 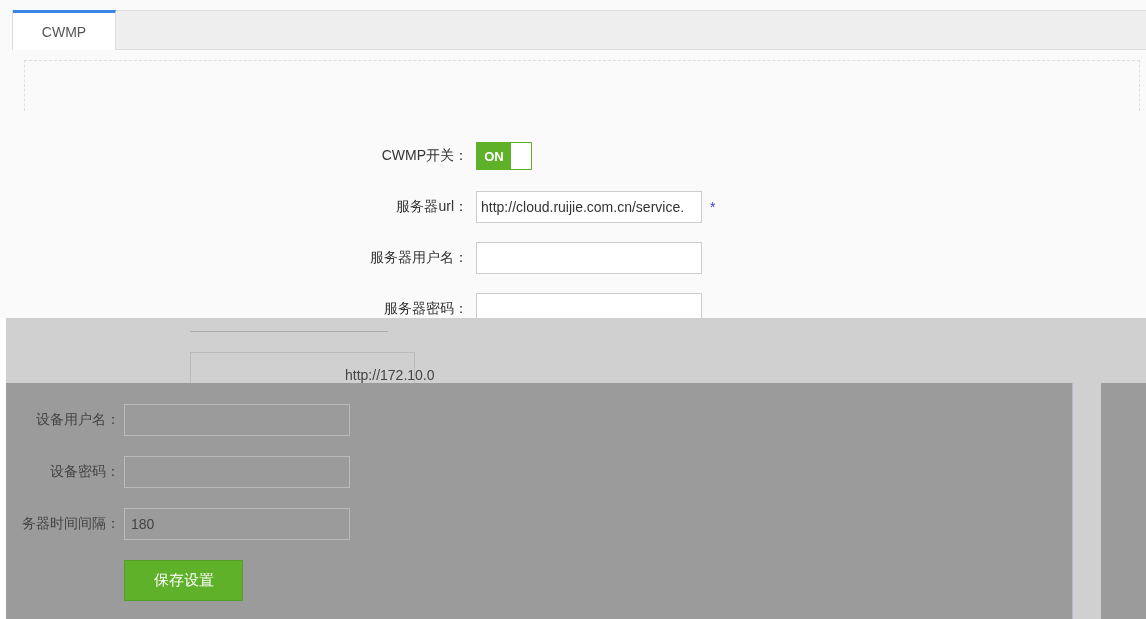 What do you see at coordinates (419, 258) in the screenshot?
I see `field-label: 服务器用户名：` at bounding box center [419, 258].